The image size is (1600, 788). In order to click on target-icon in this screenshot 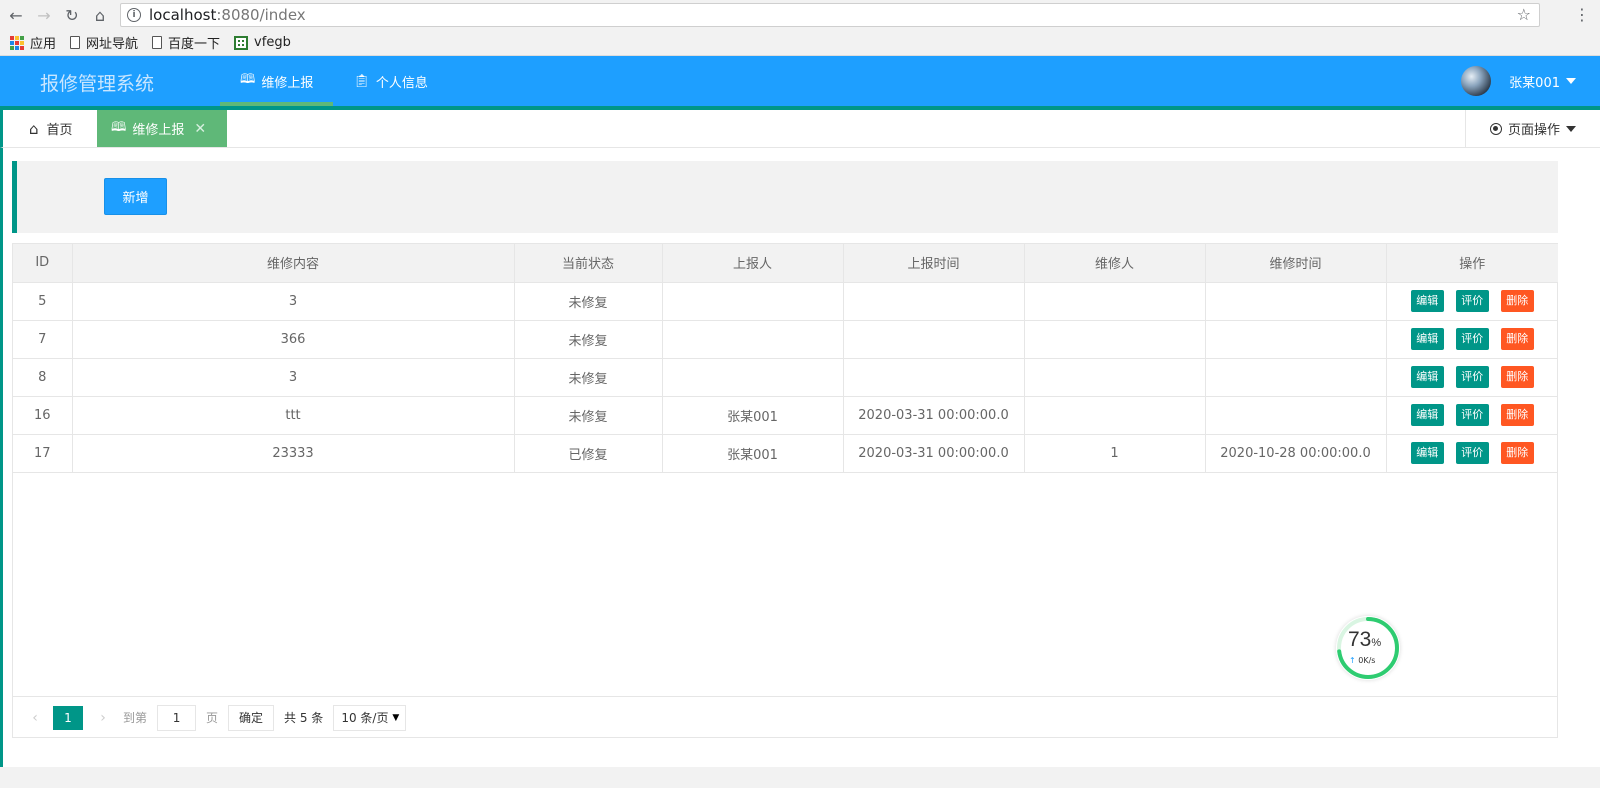, I will do `click(1495, 128)`.